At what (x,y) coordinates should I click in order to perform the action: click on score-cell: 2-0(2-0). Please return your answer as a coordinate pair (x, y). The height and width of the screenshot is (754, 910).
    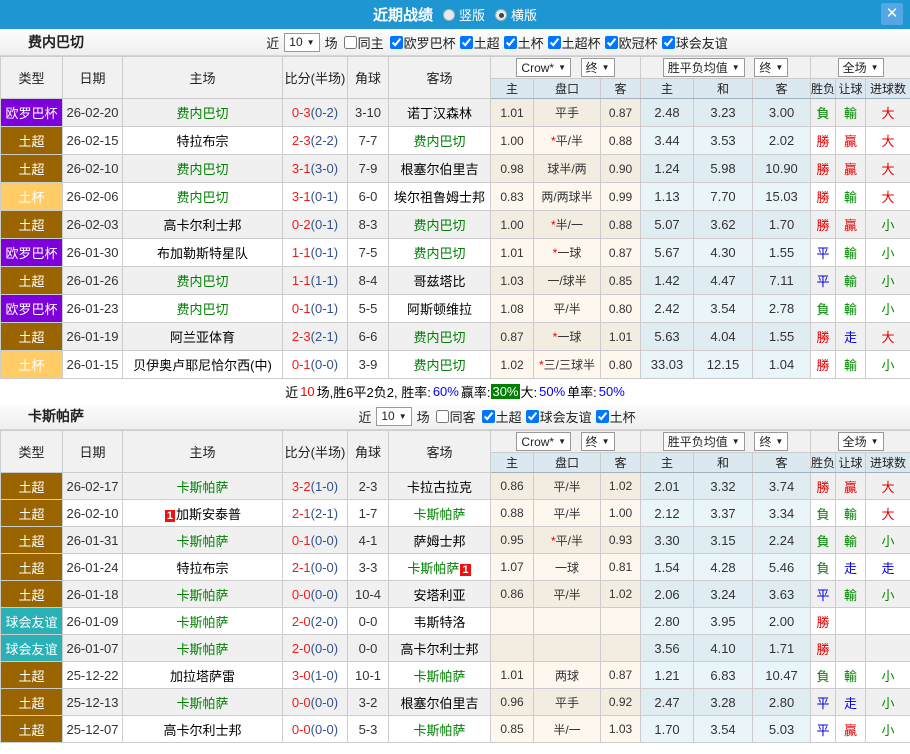
    Looking at the image, I should click on (315, 621).